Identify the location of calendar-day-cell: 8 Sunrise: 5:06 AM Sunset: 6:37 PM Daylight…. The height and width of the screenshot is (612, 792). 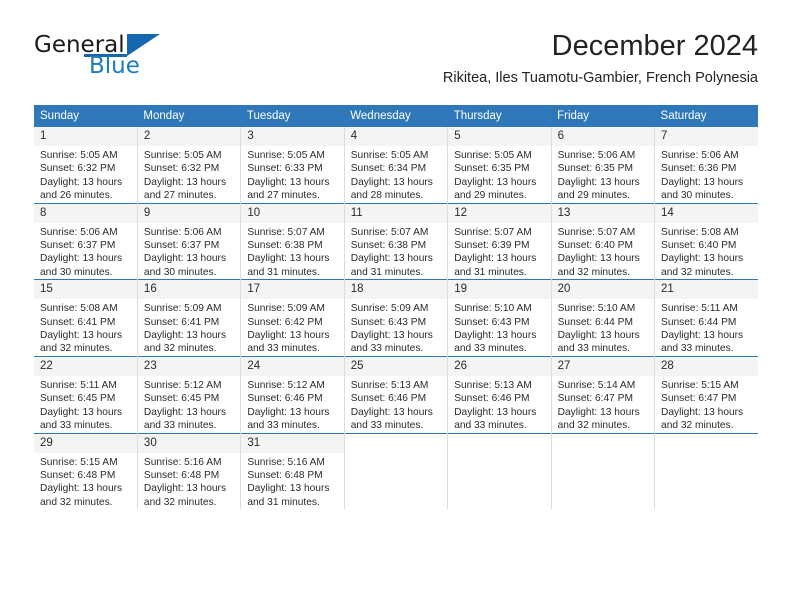
(86, 241).